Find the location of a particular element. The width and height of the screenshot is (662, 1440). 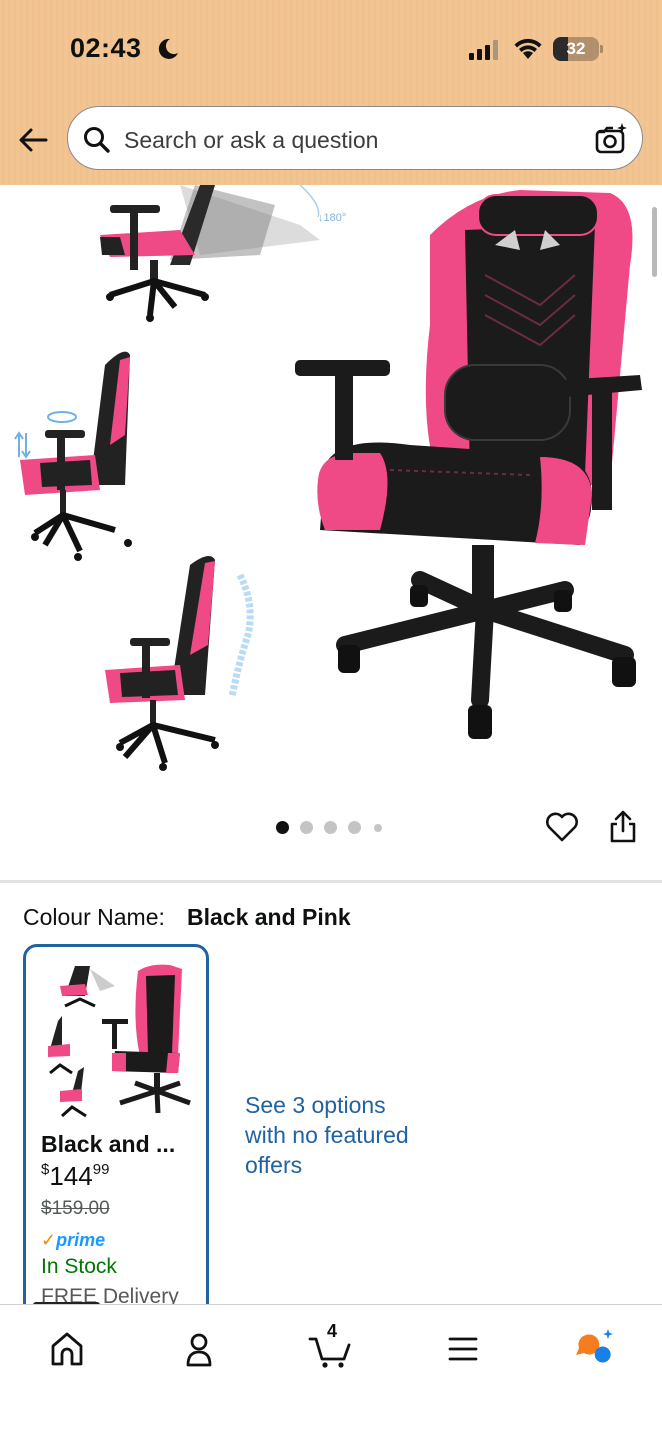

rufus-chat-icon is located at coordinates (595, 1352).